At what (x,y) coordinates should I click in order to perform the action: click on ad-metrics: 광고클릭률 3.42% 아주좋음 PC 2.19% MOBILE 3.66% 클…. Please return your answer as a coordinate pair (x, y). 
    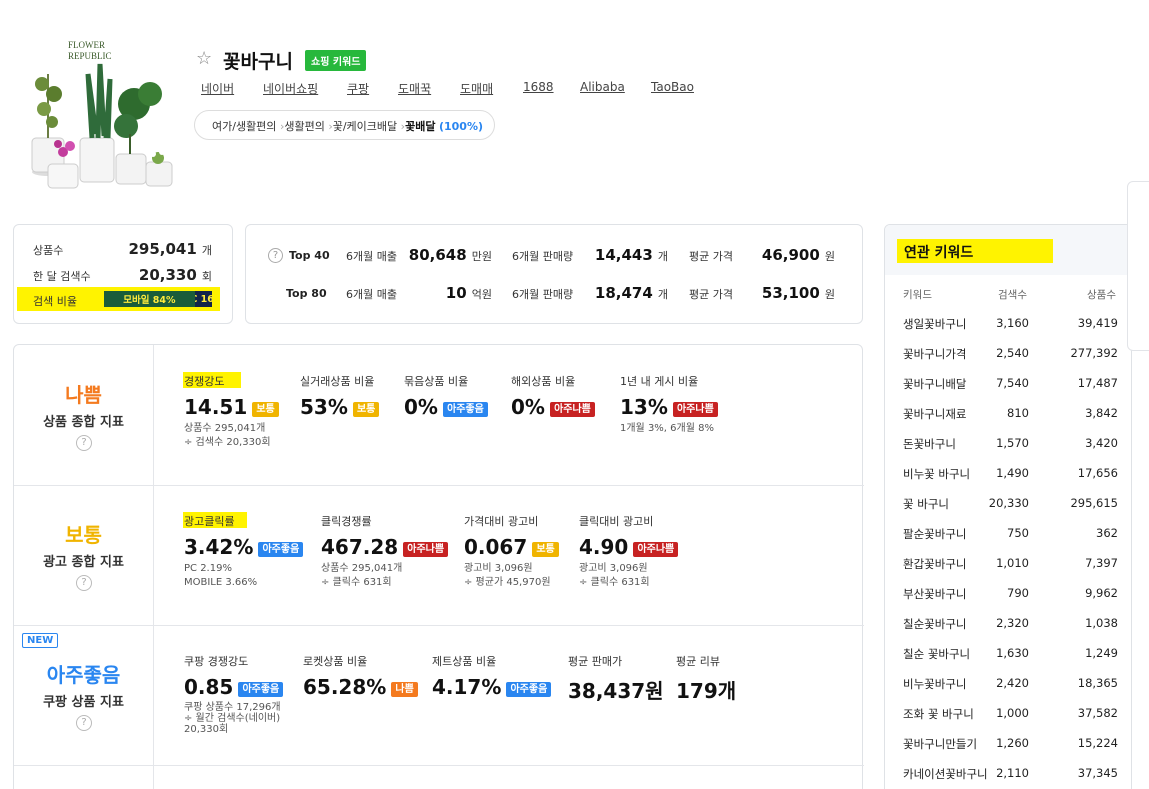
    Looking at the image, I should click on (509, 555).